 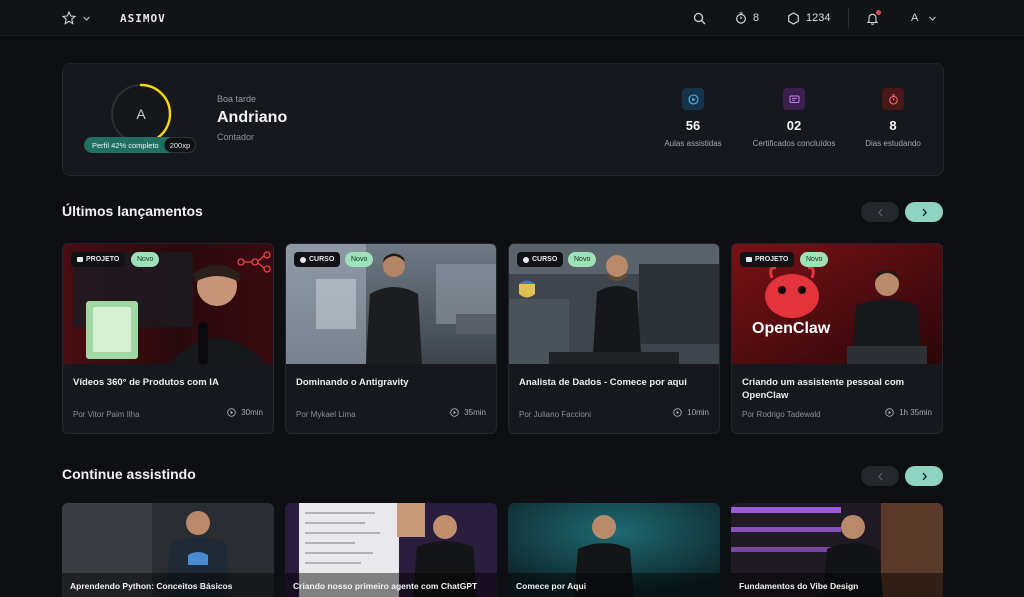 I want to click on course-duration: 30min, so click(x=245, y=412).